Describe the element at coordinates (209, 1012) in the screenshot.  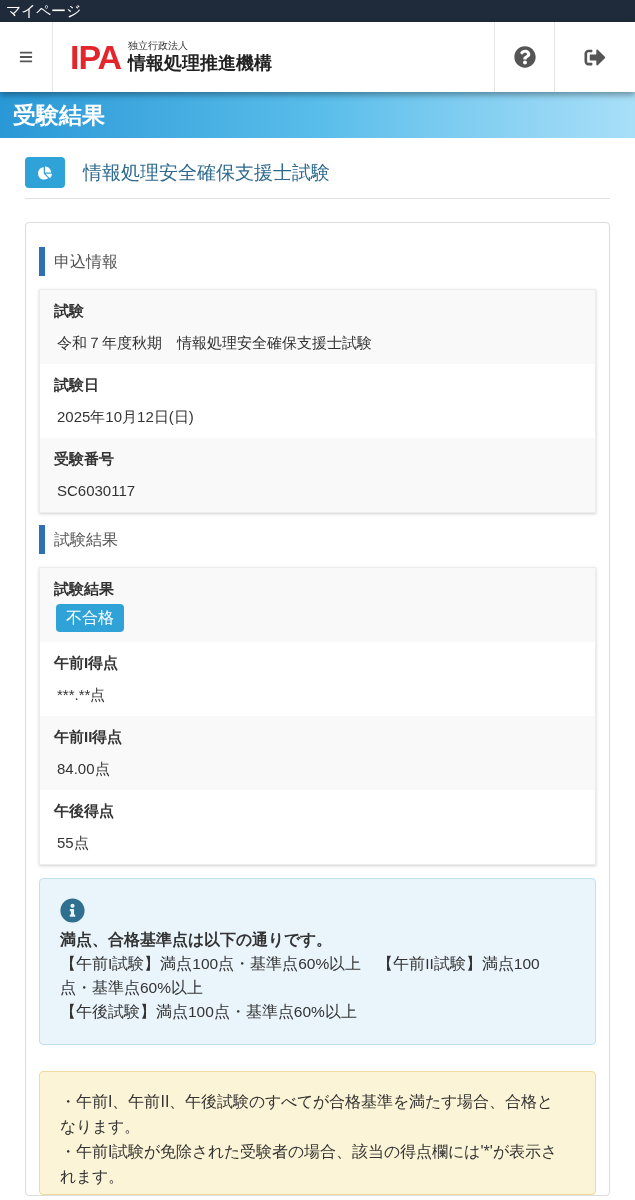
I see `info-text: 【午後試験】満点100点・基準点60%以上` at that location.